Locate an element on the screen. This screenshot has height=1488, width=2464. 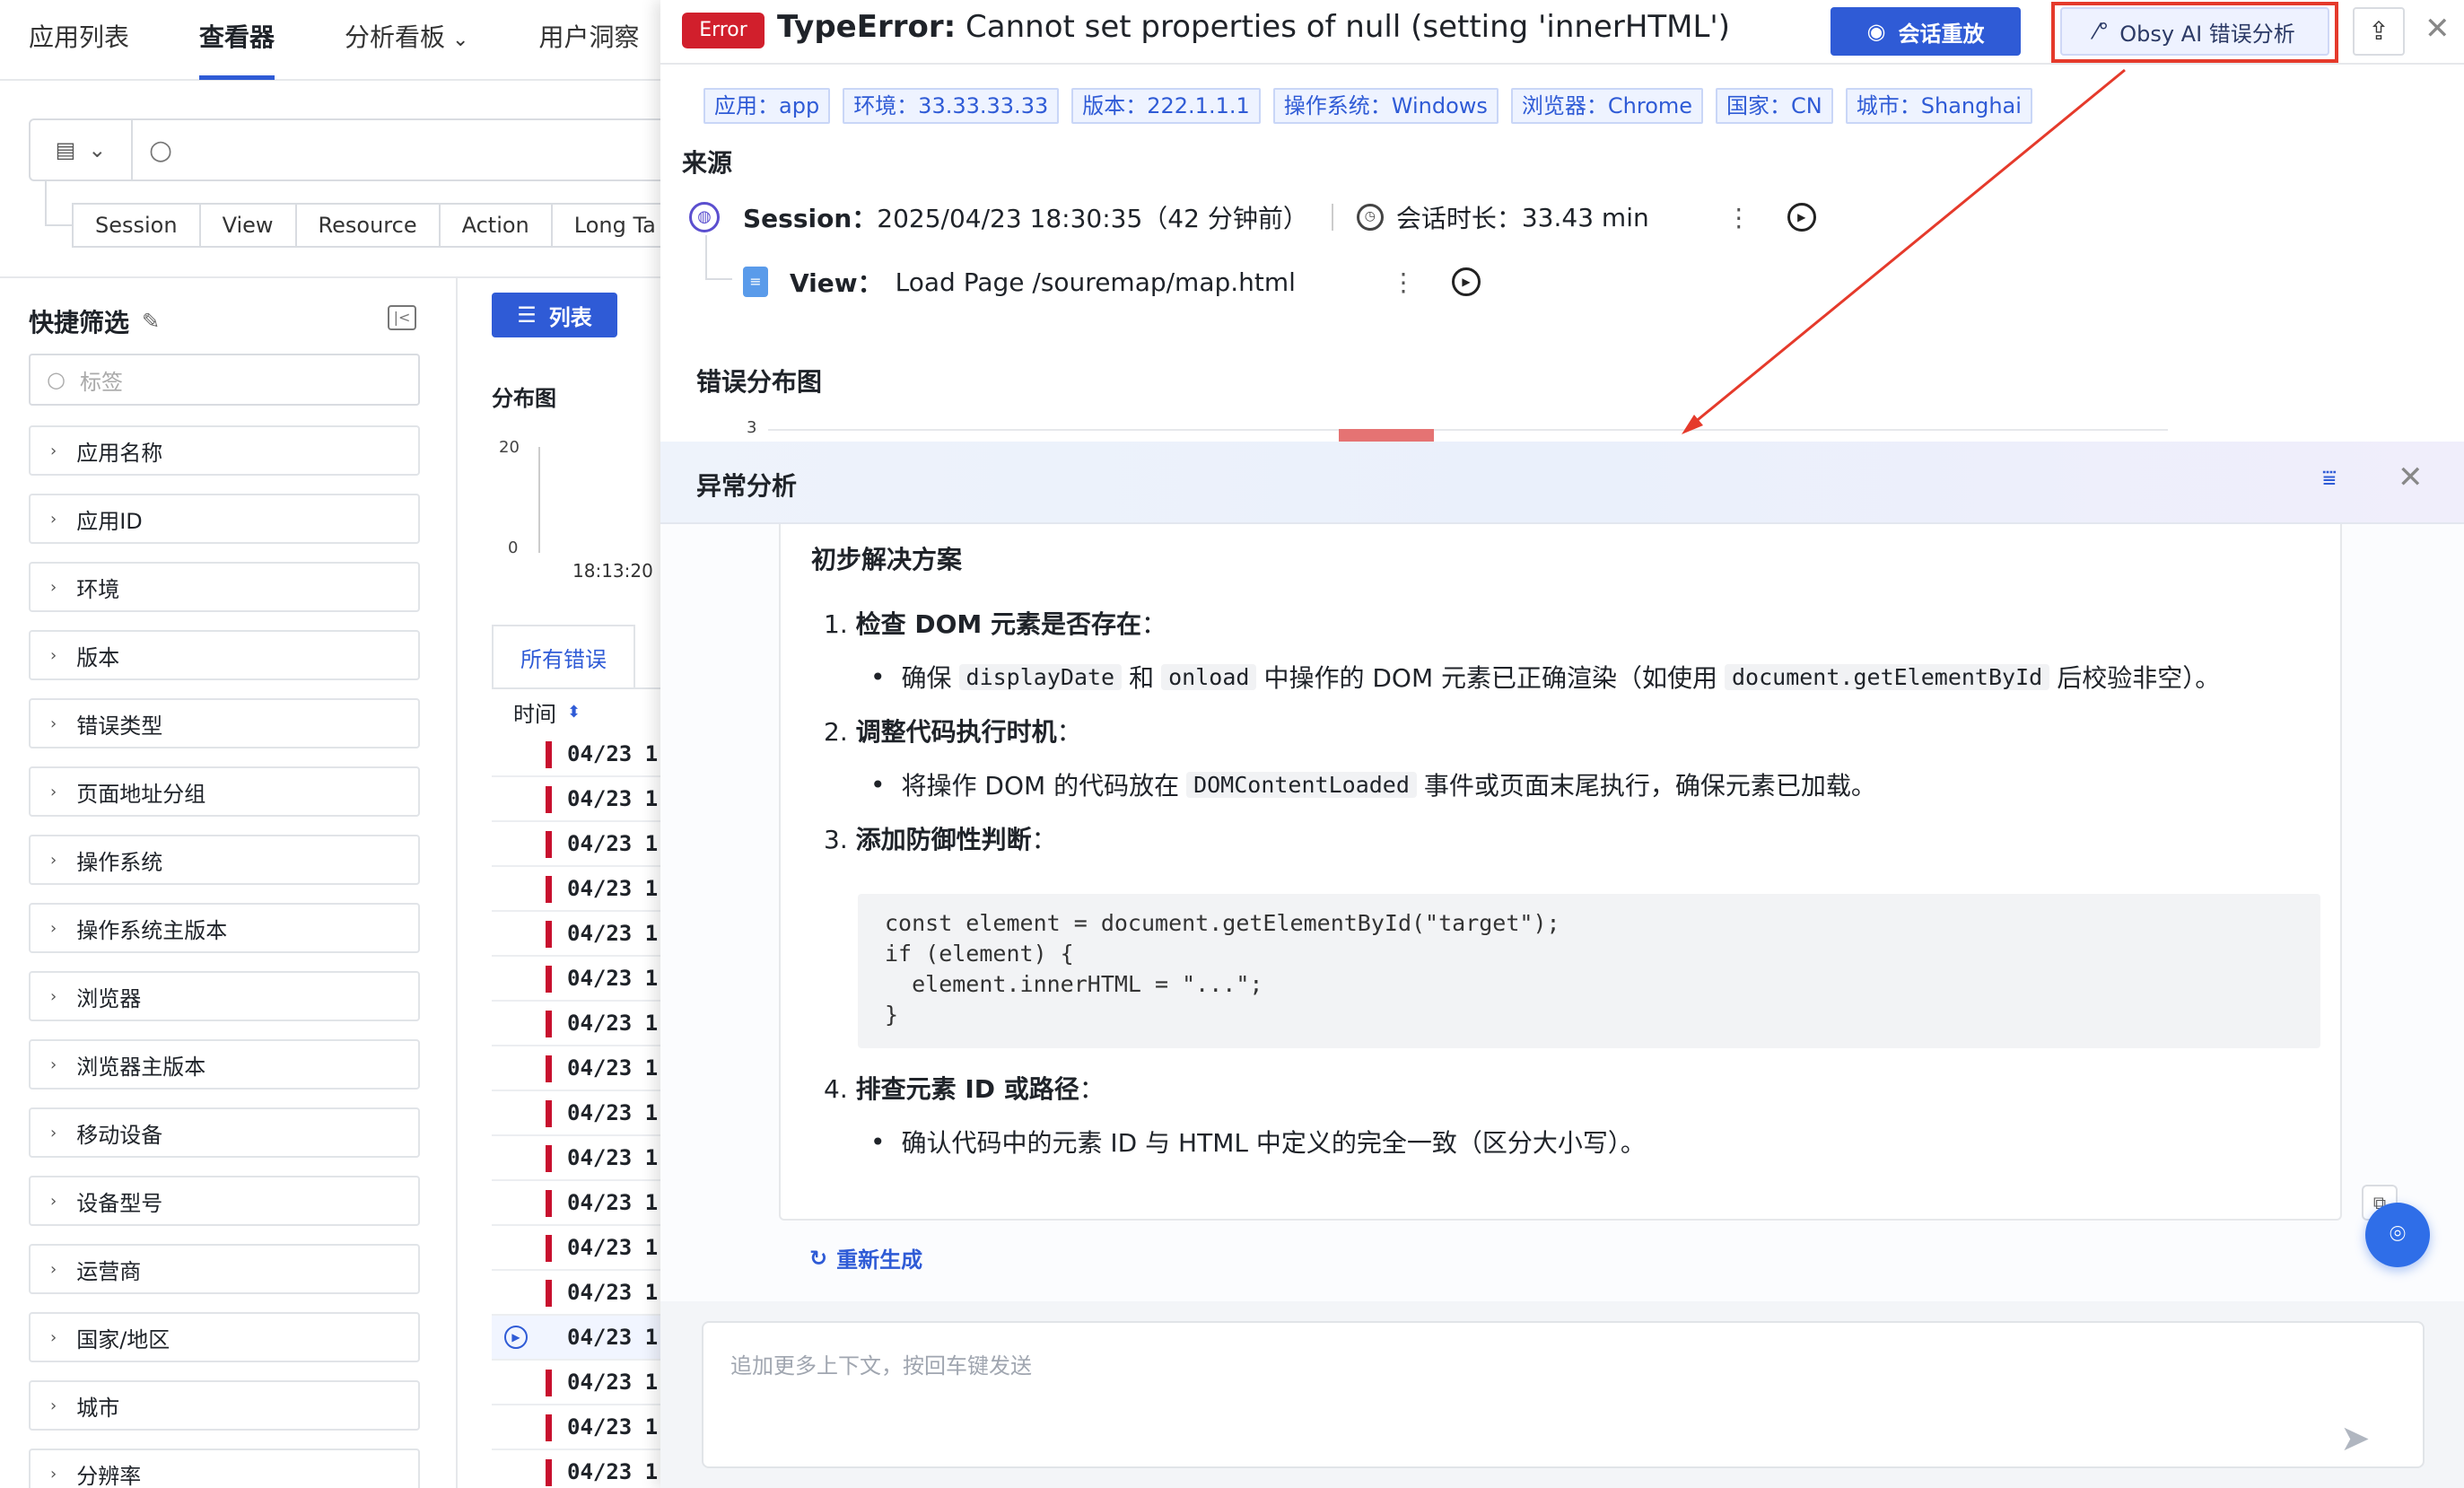
session-value: 2025/04/23 18:30:35（42 分钟前） is located at coordinates (1092, 217).